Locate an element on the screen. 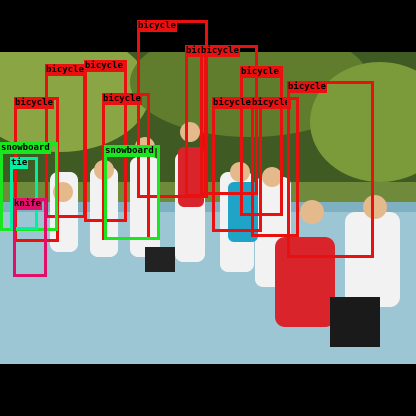  detection-box-snowboard is located at coordinates (132, 192).